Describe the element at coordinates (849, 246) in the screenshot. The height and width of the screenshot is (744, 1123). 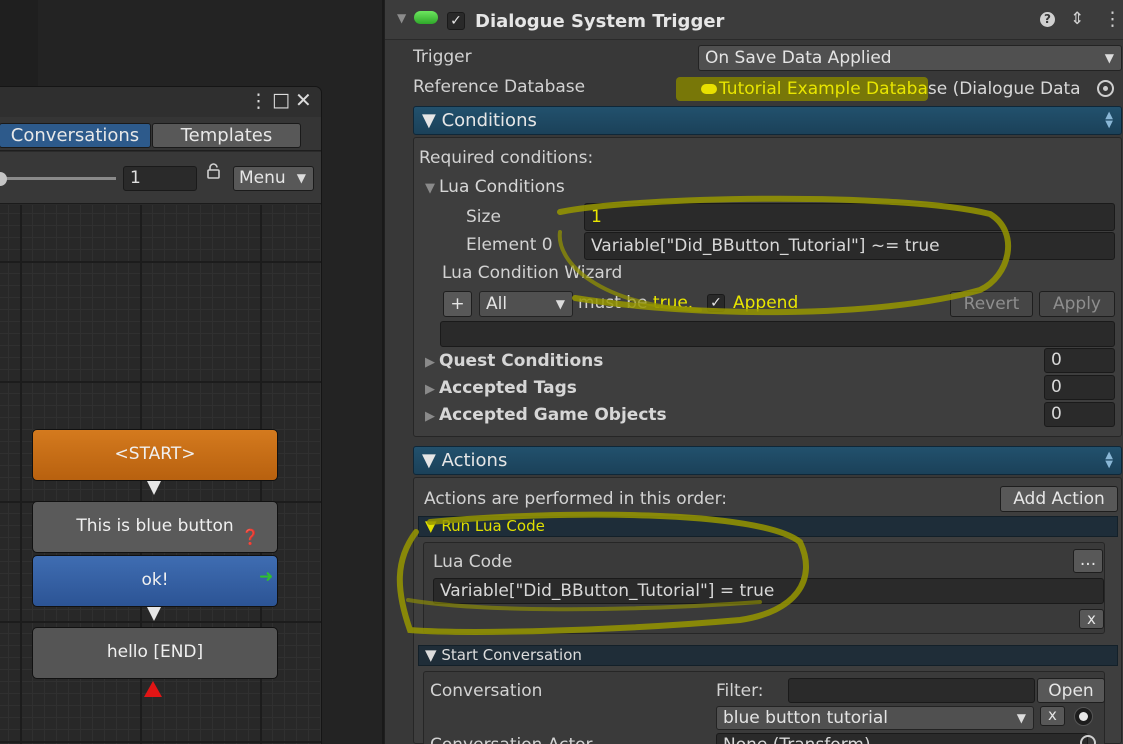
I see `element-0-input: Variable["Did_BButton_Tutorial"] ~= true` at that location.